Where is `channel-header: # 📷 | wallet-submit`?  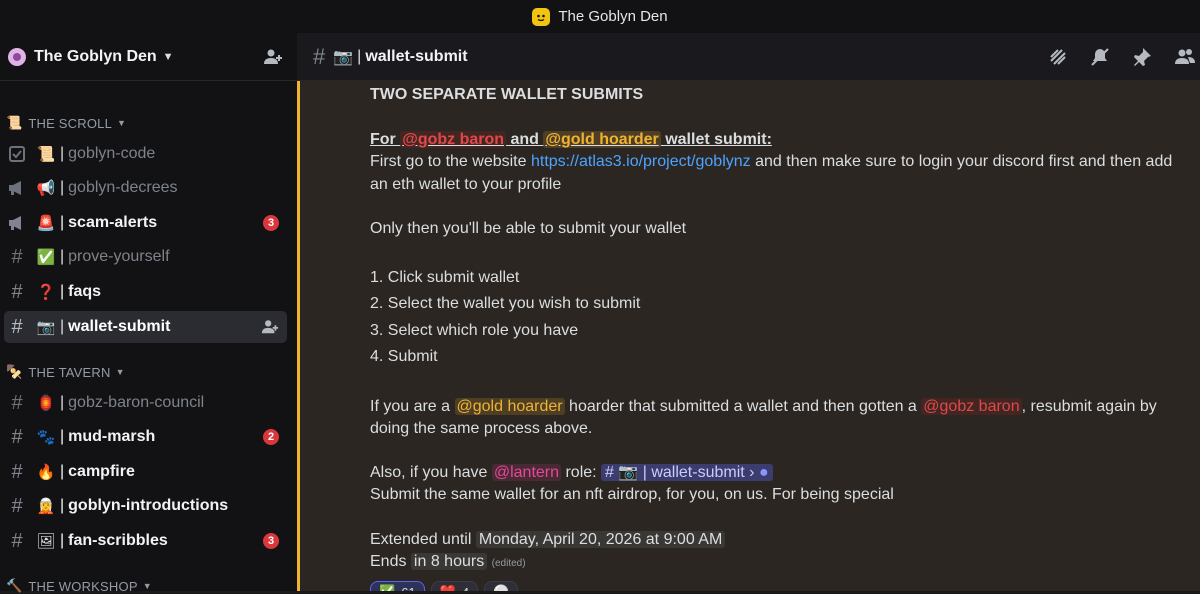 channel-header: # 📷 | wallet-submit is located at coordinates (748, 57).